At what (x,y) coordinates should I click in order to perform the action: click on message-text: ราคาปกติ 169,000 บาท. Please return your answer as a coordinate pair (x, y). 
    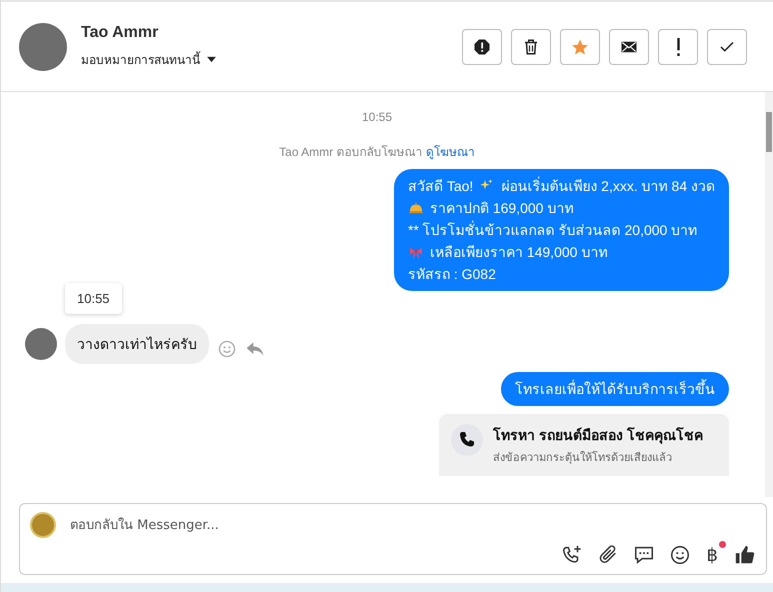
    Looking at the image, I should click on (502, 208).